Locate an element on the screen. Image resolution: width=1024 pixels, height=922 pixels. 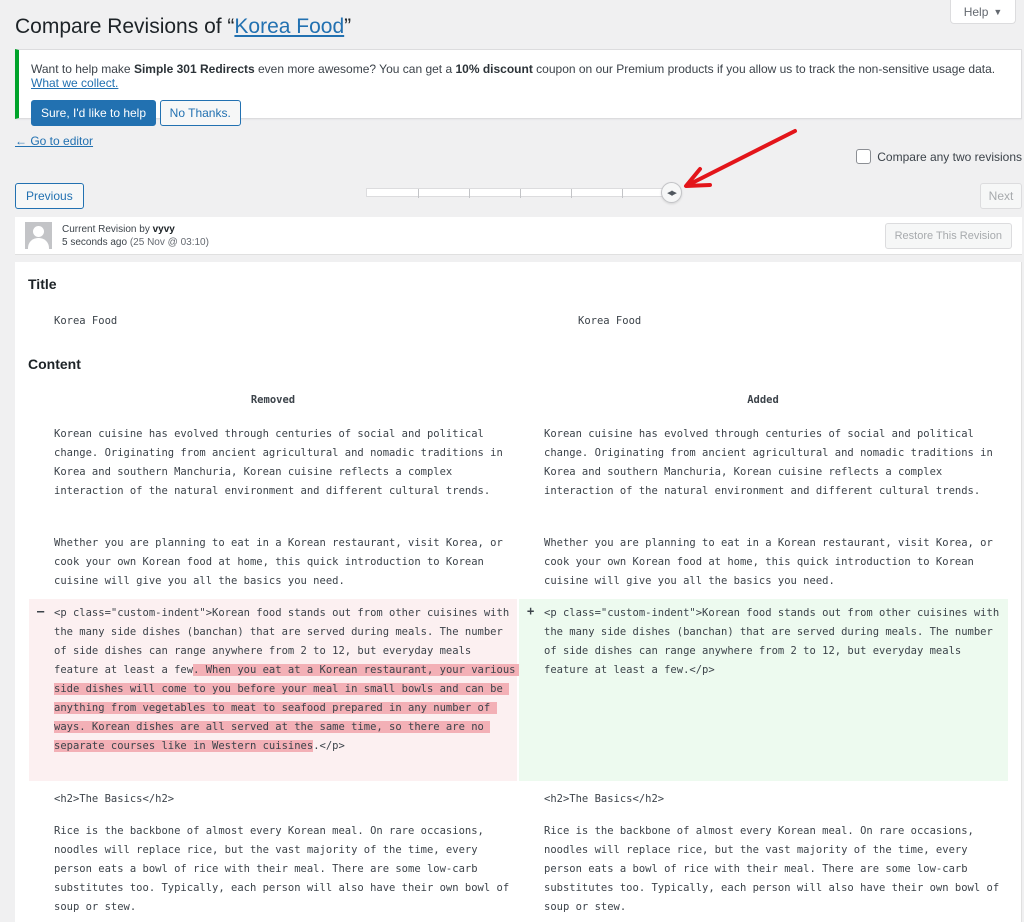
title-suffix: ” is located at coordinates (348, 26).